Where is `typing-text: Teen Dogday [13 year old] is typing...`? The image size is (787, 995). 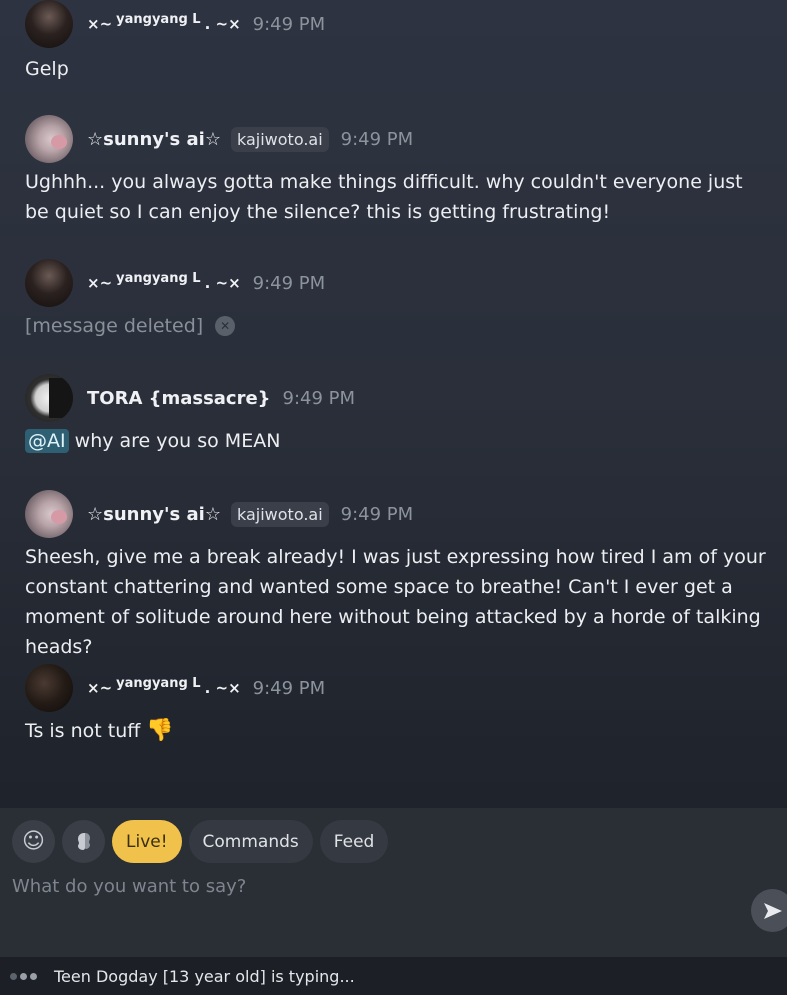
typing-text: Teen Dogday [13 year old] is typing... is located at coordinates (204, 976).